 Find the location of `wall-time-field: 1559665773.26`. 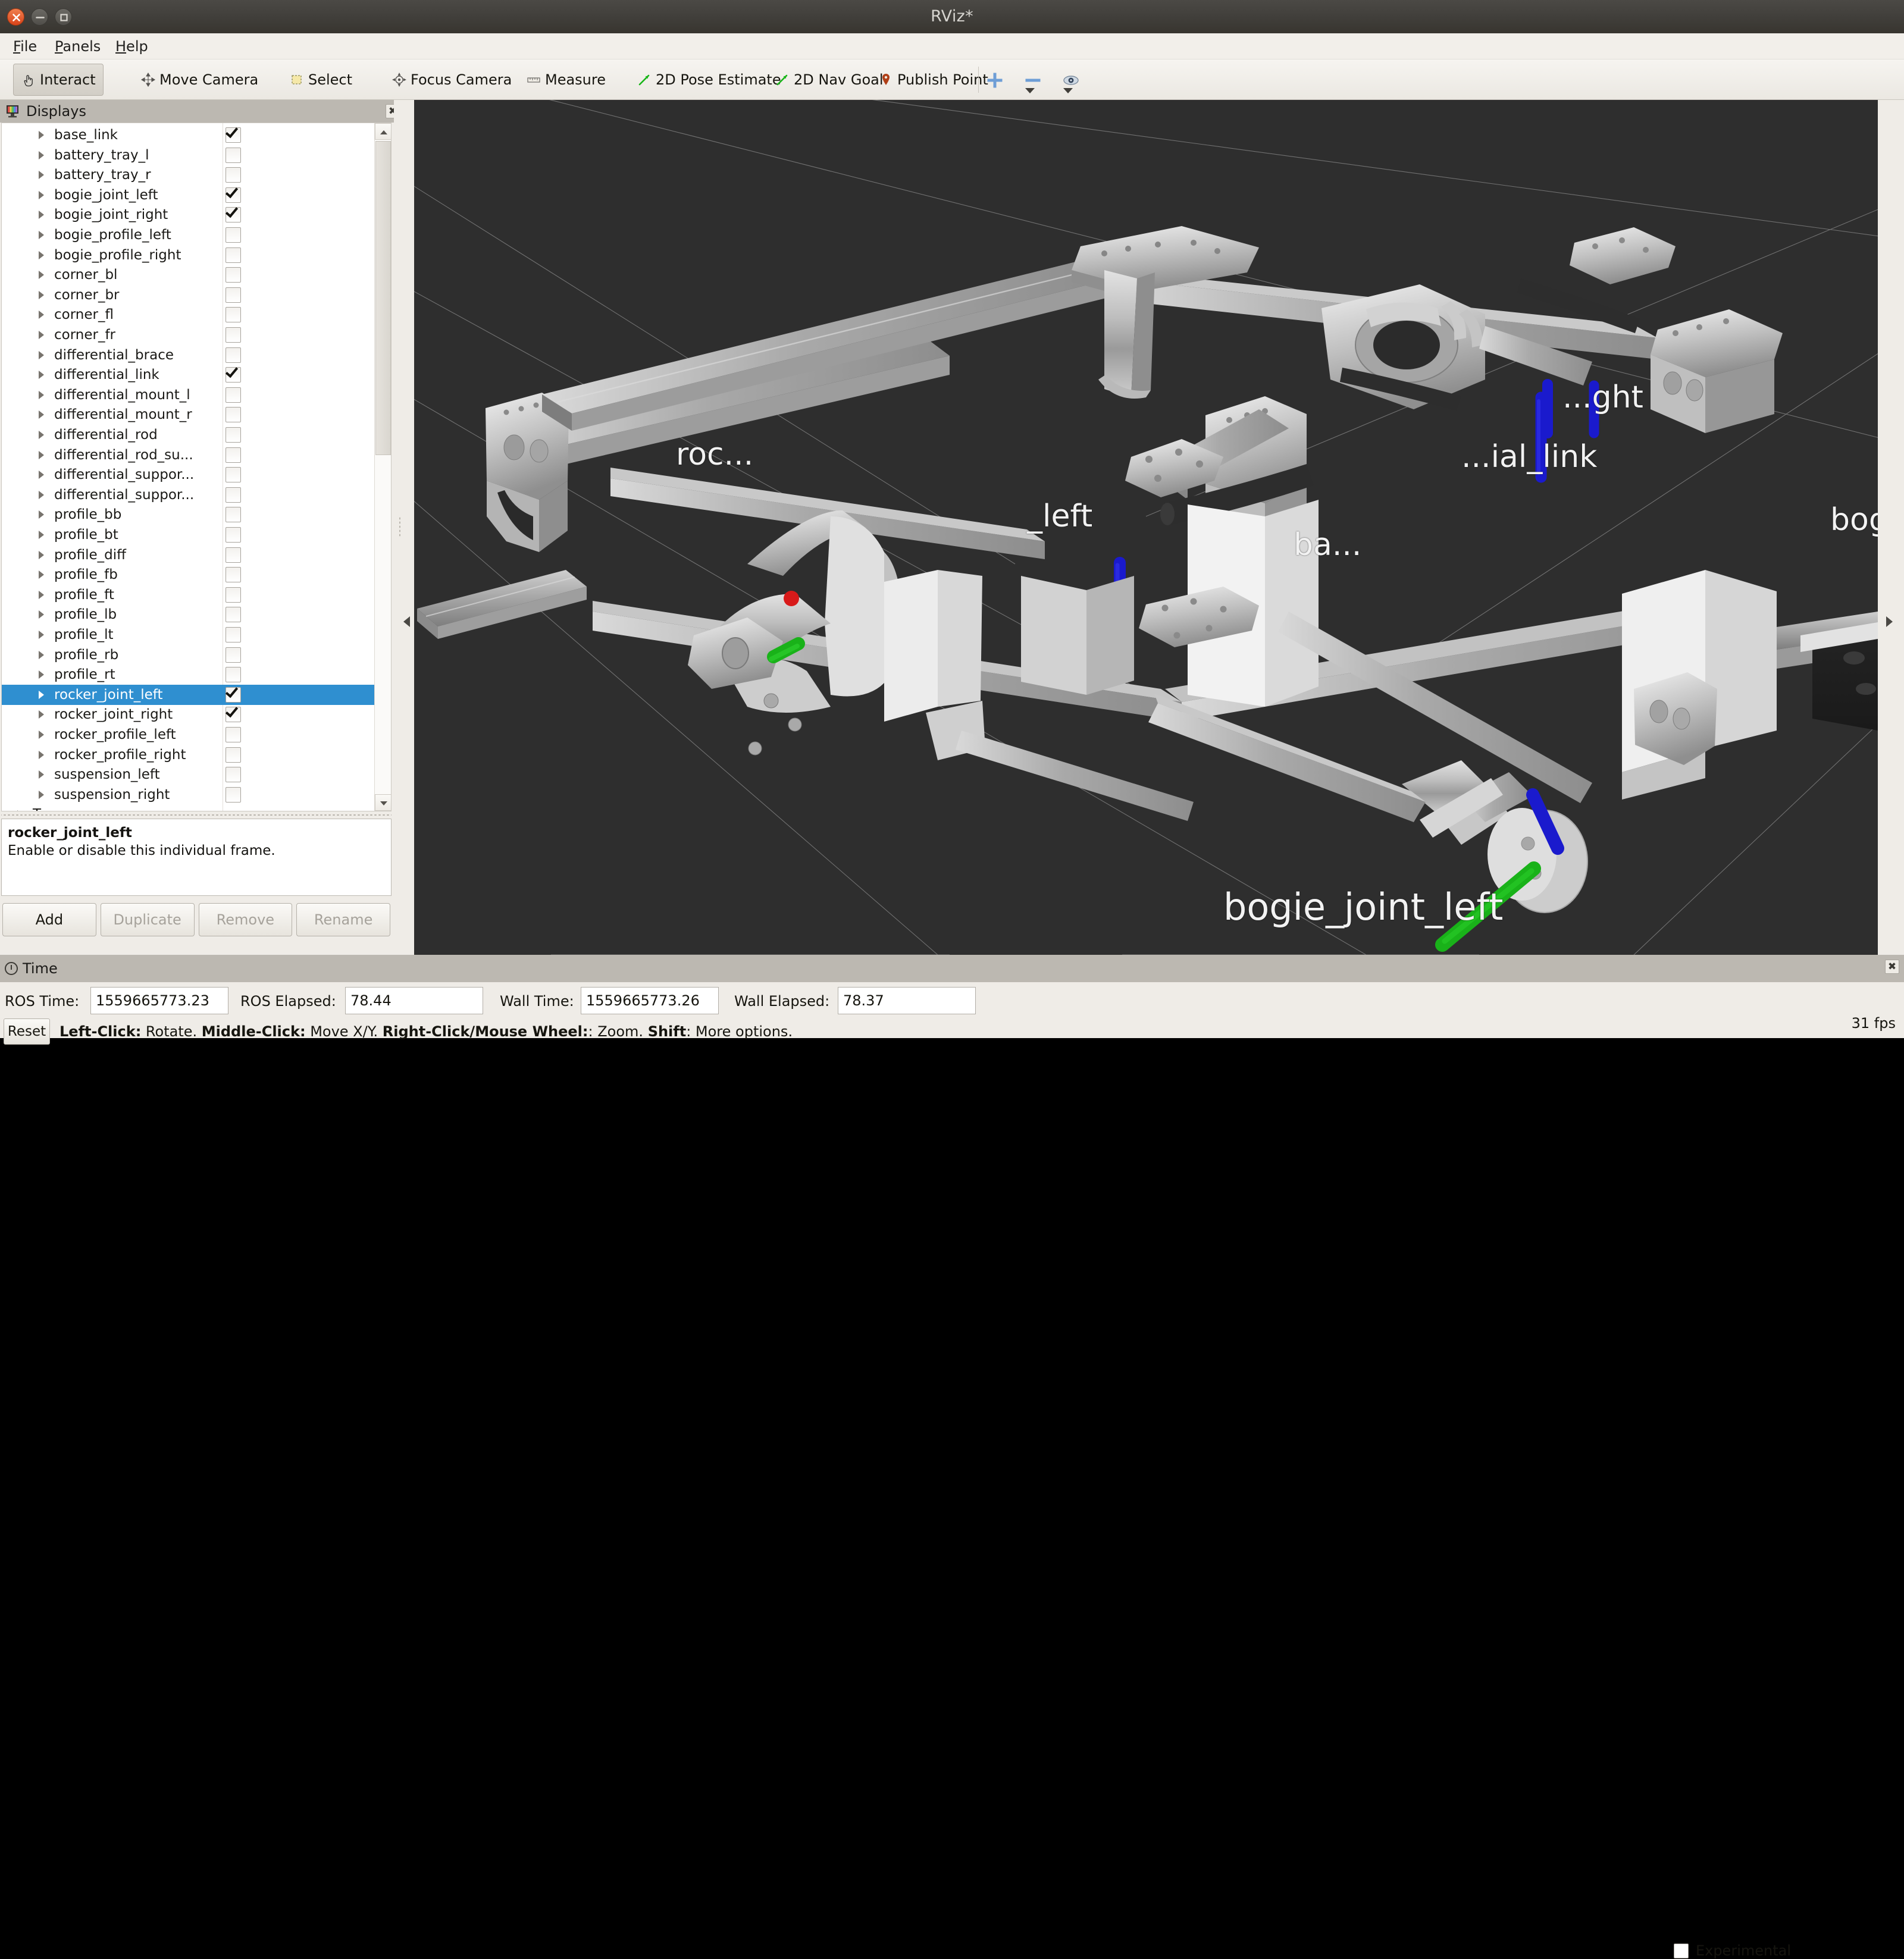

wall-time-field: 1559665773.26 is located at coordinates (650, 1000).